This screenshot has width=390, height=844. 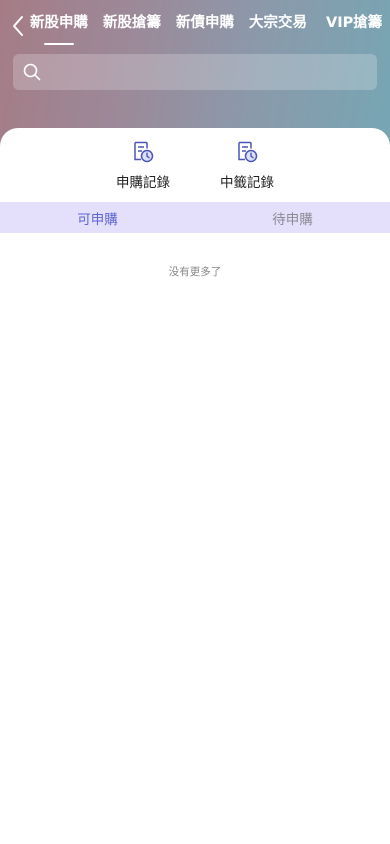 I want to click on chevron-left-icon, so click(x=18, y=26).